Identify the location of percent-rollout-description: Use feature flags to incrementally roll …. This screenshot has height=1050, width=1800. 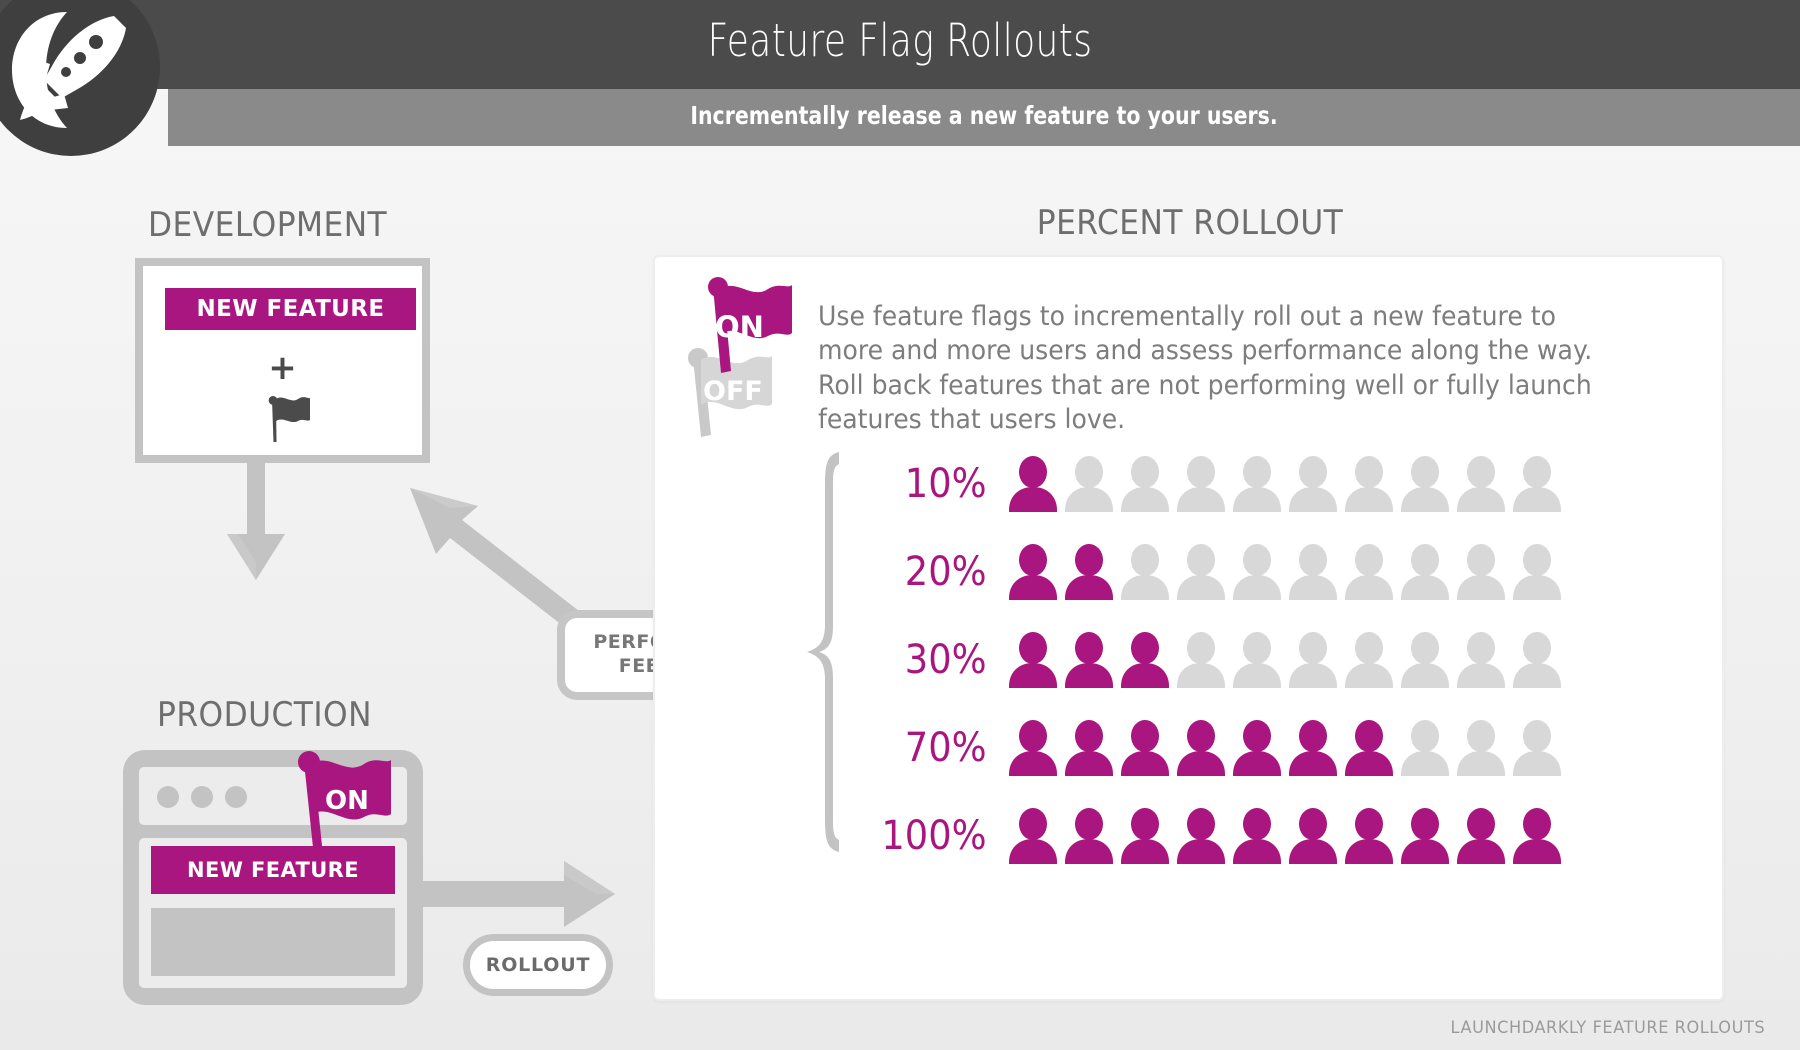
(1205, 368).